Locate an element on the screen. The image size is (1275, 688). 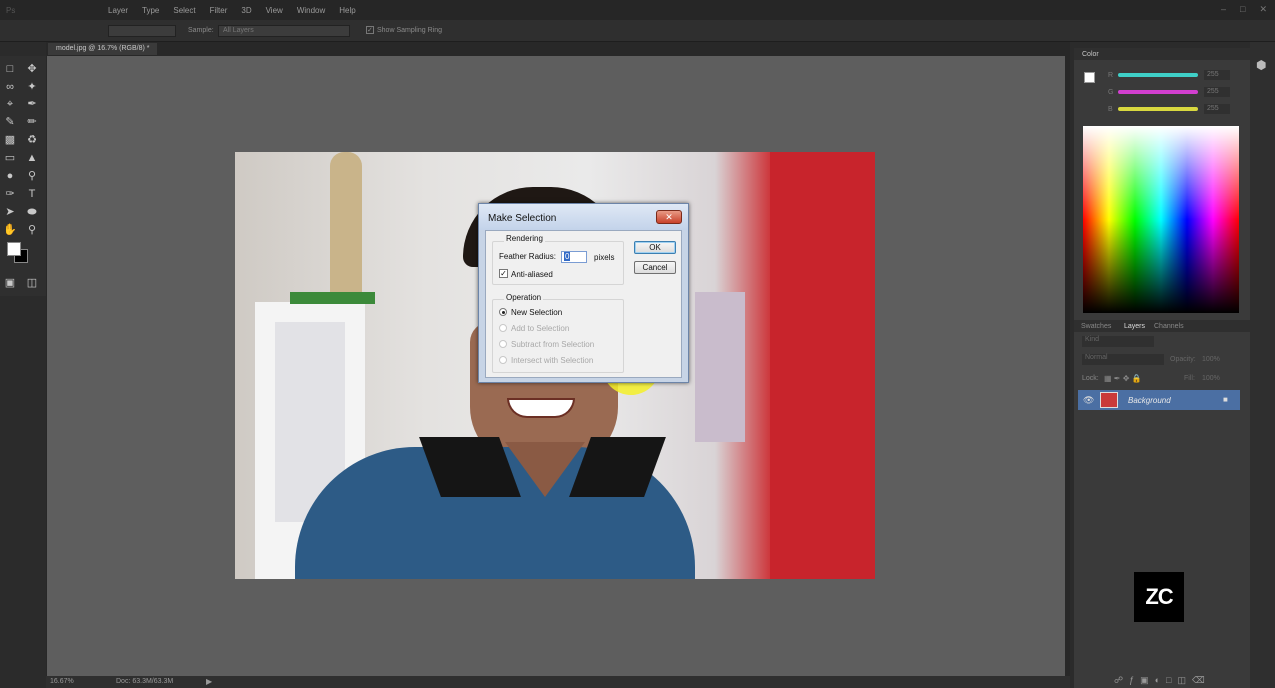
channel-b-slider is located at coordinates (1158, 109).